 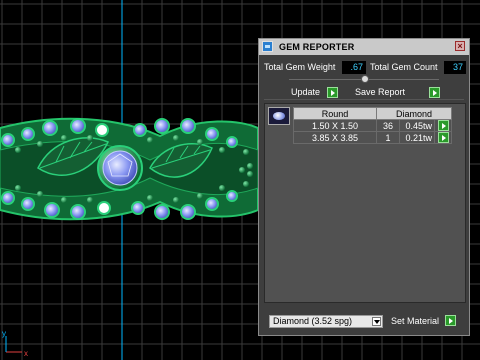 What do you see at coordinates (335, 137) in the screenshot?
I see `gem-size: 3.85 X 3.85` at bounding box center [335, 137].